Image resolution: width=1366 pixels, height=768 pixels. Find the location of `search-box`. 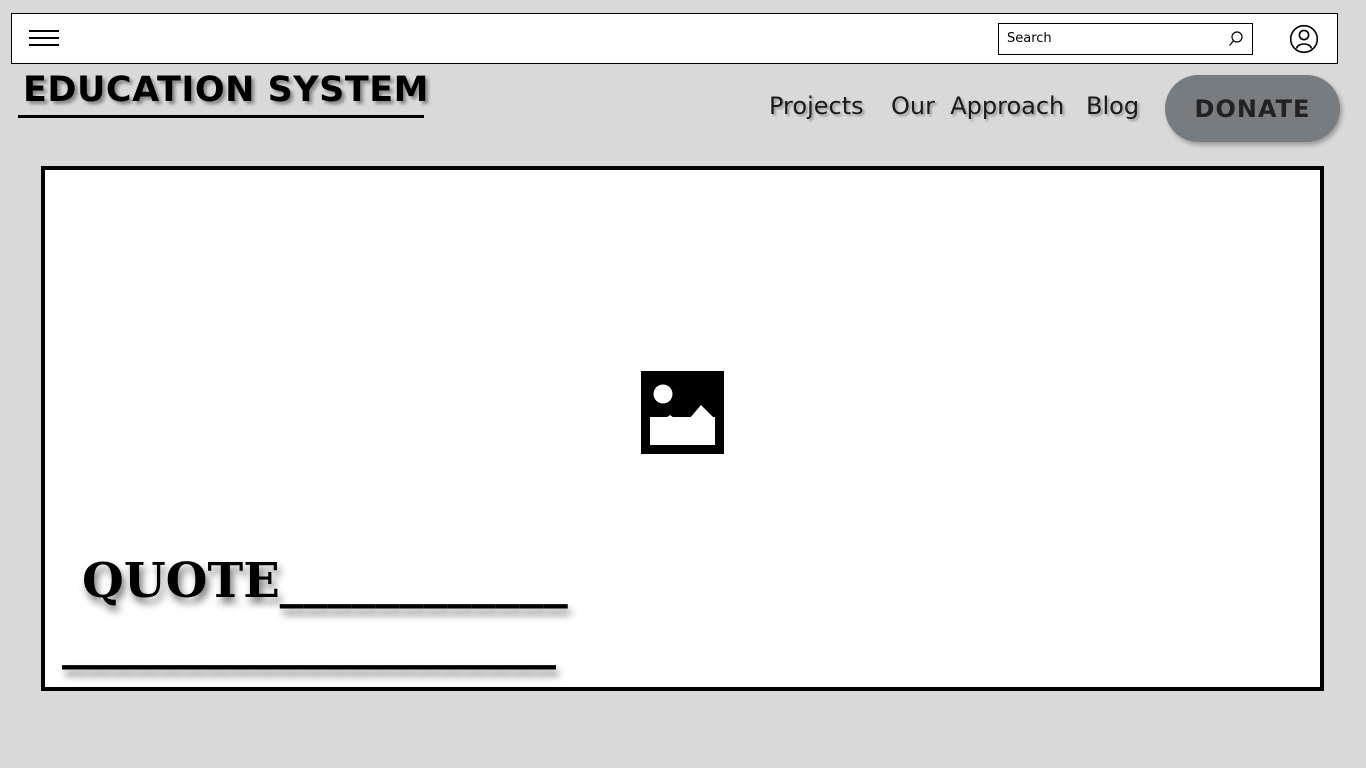

search-box is located at coordinates (1125, 39).